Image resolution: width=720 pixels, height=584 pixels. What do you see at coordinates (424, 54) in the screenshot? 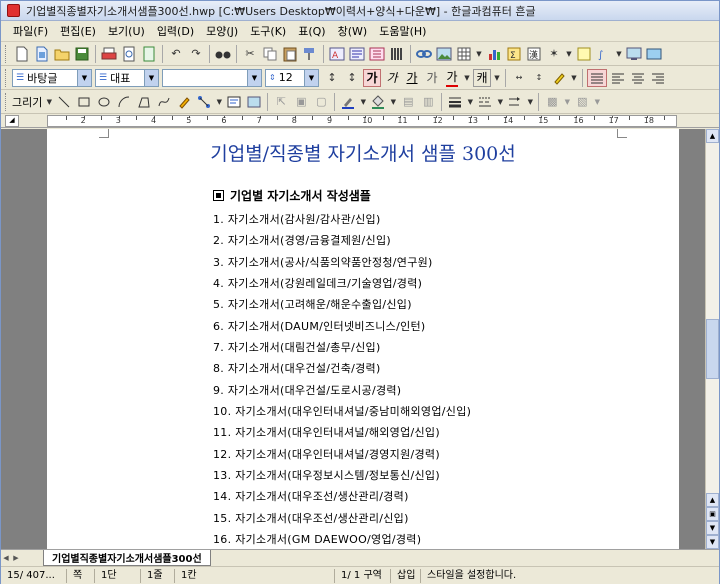
I see `link-icon` at bounding box center [424, 54].